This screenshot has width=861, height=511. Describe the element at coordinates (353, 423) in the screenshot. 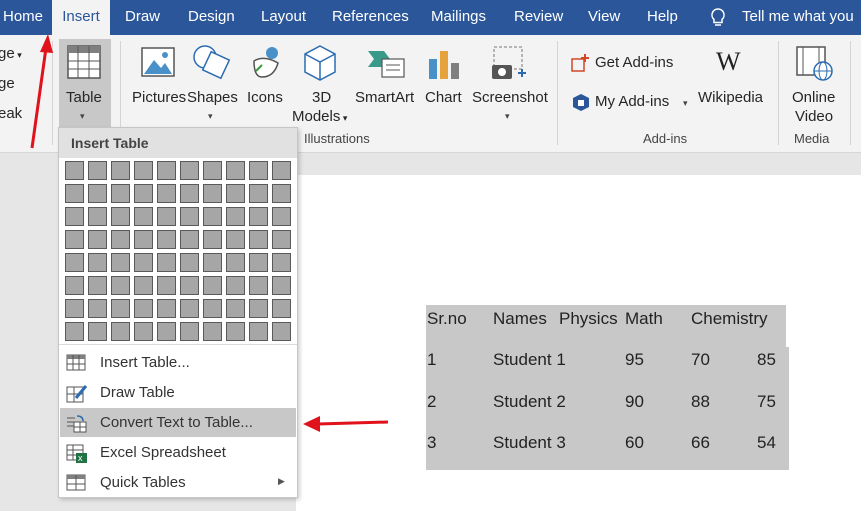

I see `arrow-to-convert-item` at that location.